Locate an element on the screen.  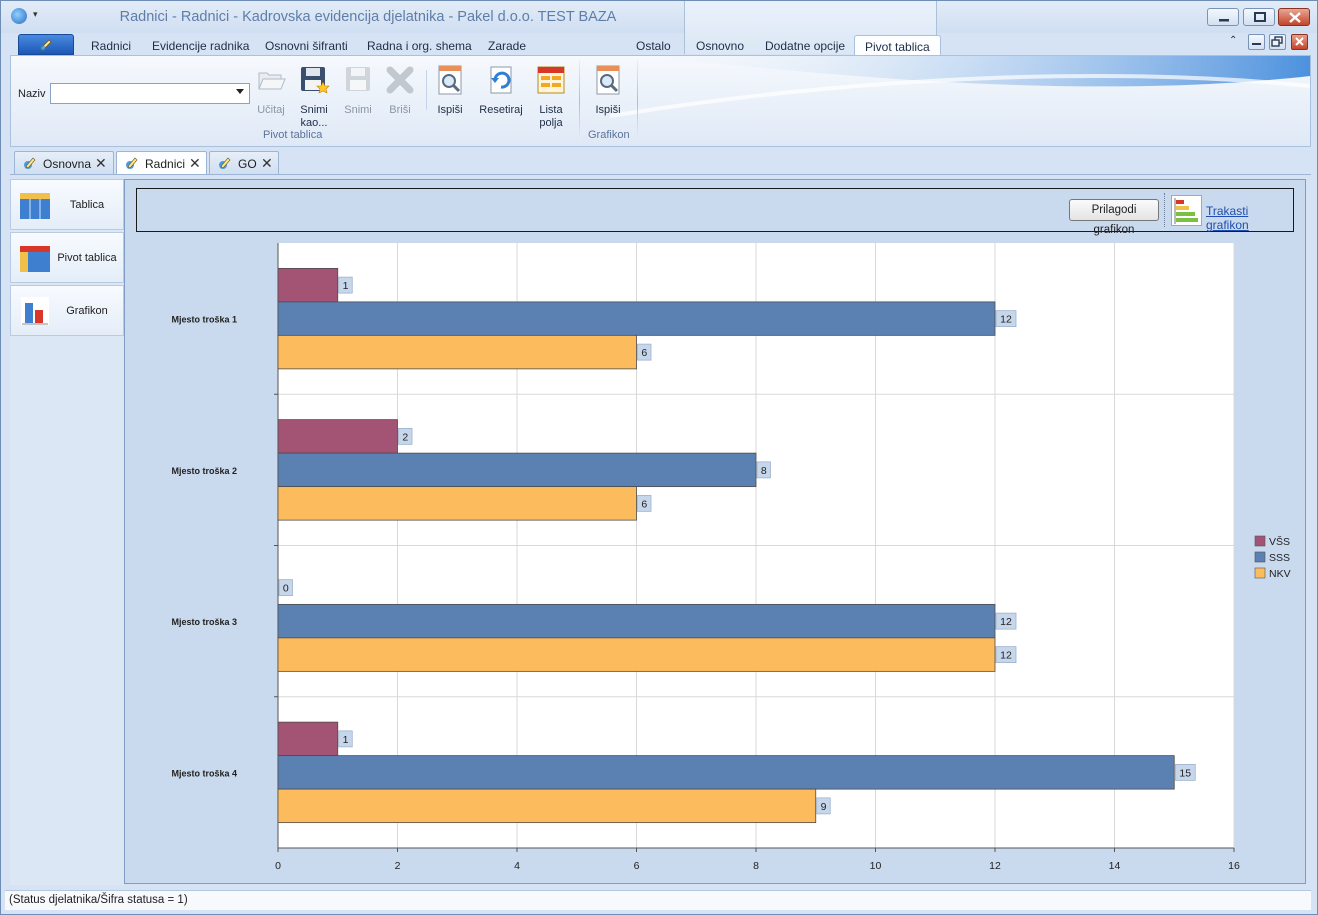
ribbon-tab-evidencije-radnika: Evidencije radnika is located at coordinates (200, 46).